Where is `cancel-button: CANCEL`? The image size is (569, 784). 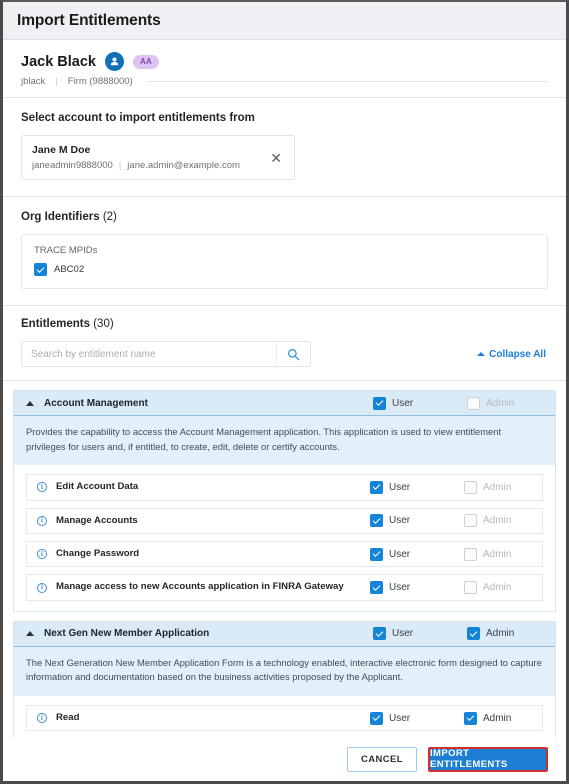 cancel-button: CANCEL is located at coordinates (382, 759).